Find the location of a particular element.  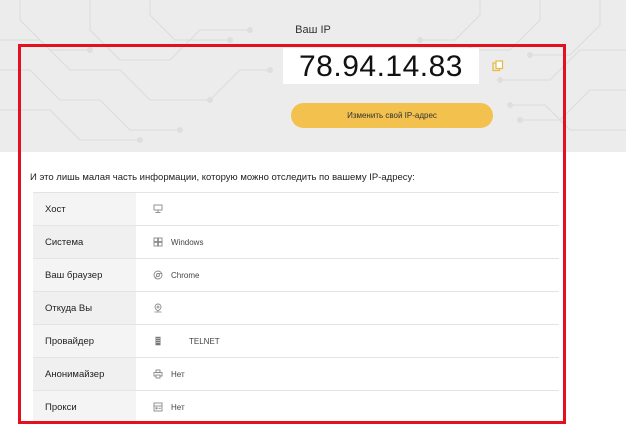

row-label: Ваш браузер is located at coordinates (84, 275).